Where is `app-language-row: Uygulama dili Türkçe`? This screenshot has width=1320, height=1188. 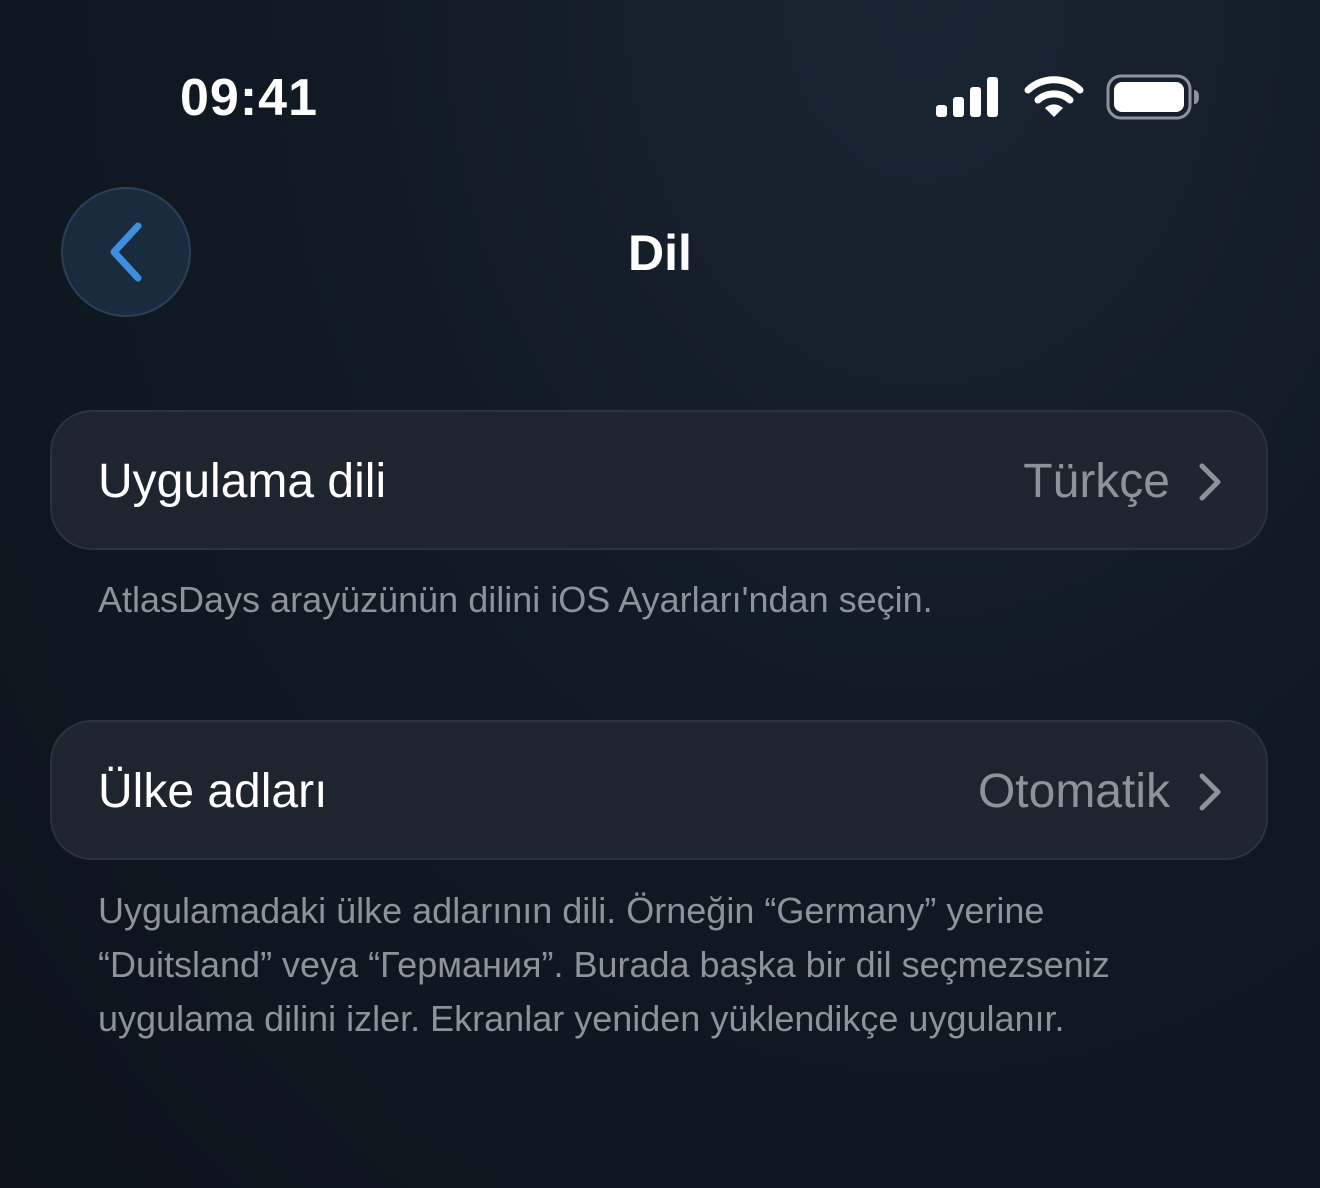
app-language-row: Uygulama dili Türkçe is located at coordinates (659, 480).